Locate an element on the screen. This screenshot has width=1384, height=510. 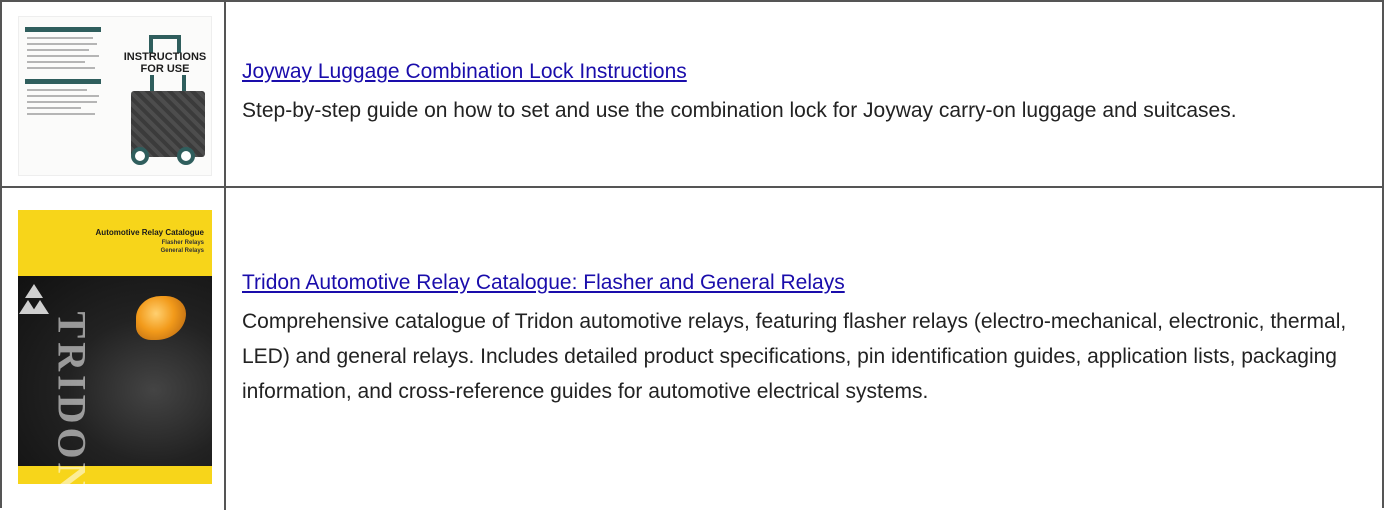
thumbnail-cell: INSTRUCTIONS FOR USE is located at coordinates (114, 94).